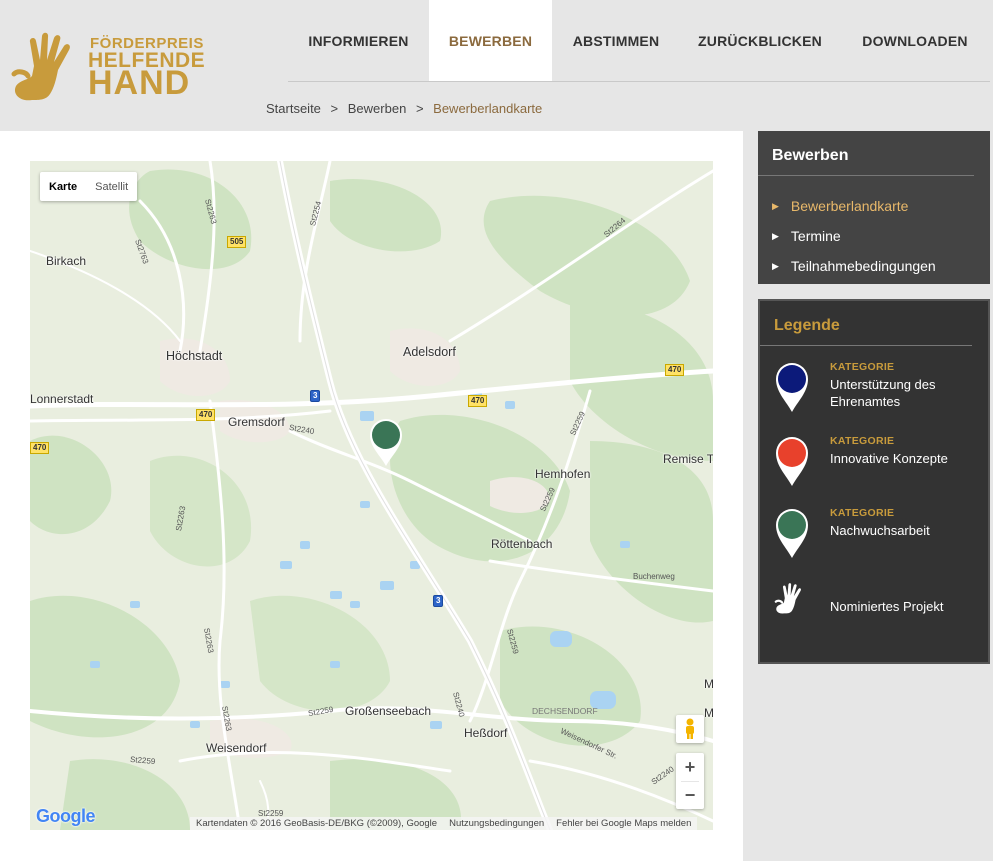  I want to click on map-label-hemhofen: Hemhofen, so click(563, 474).